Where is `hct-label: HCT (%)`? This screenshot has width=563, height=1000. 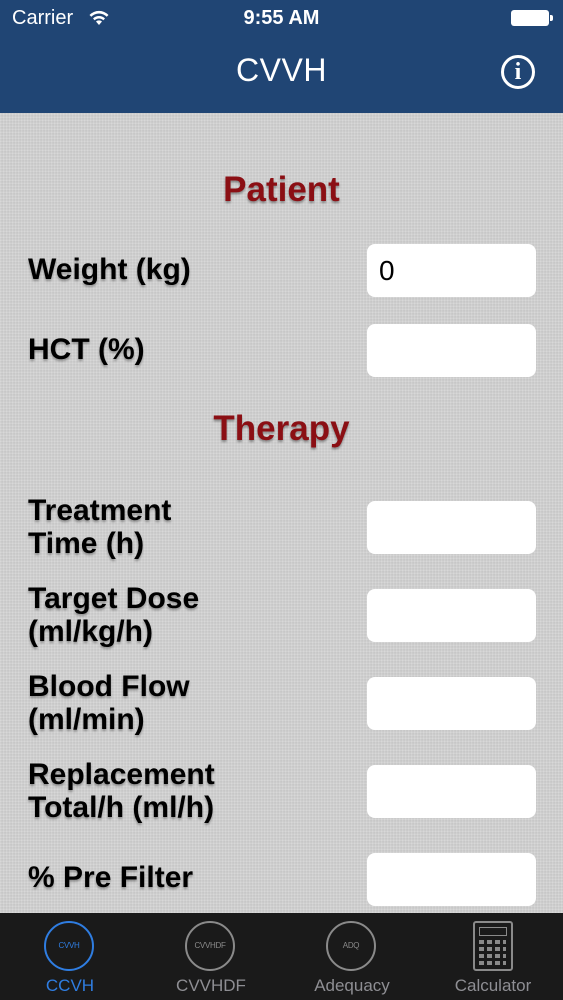
hct-label: HCT (%) is located at coordinates (86, 349).